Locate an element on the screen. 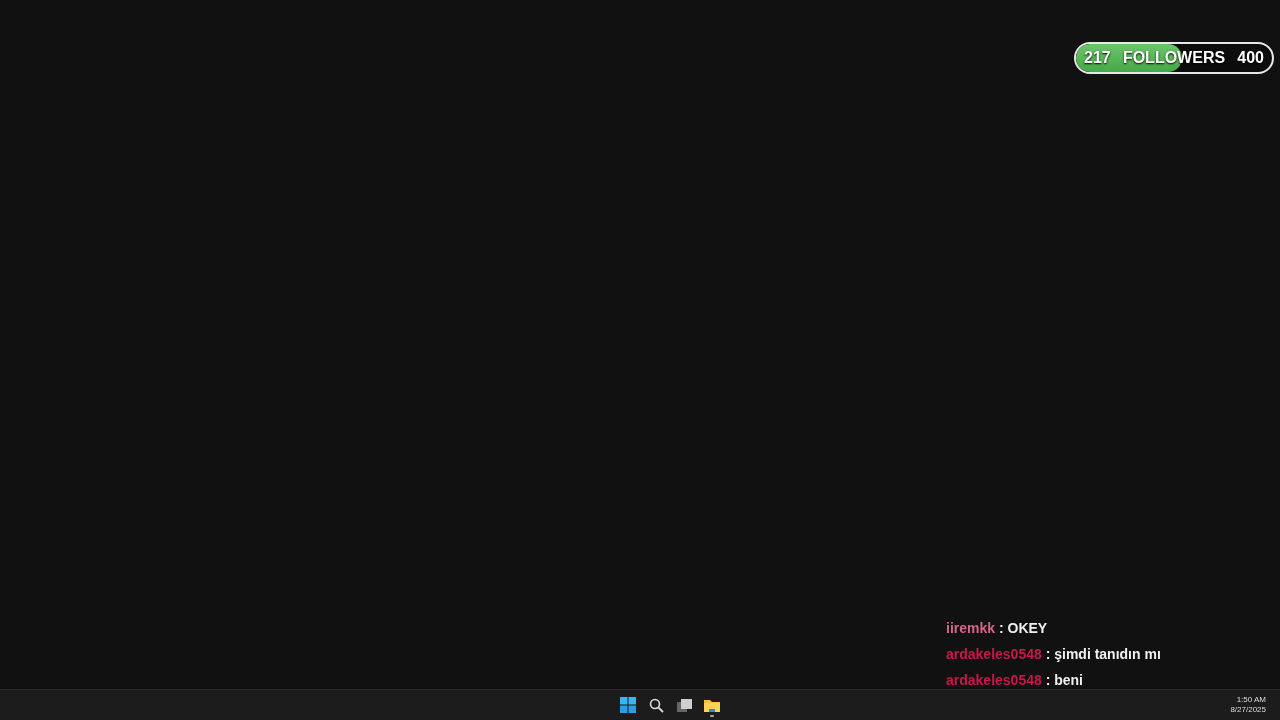  running-indicator is located at coordinates (712, 716).